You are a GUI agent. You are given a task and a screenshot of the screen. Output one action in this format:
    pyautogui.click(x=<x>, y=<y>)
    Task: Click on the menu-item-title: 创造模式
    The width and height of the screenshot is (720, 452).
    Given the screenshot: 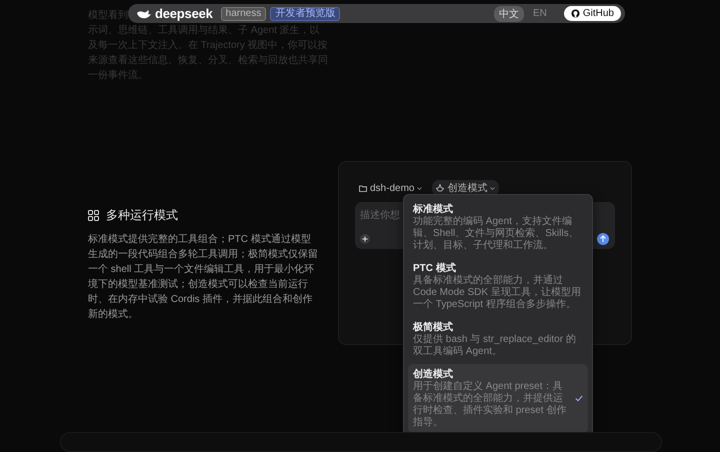 What is the action you would take?
    pyautogui.click(x=433, y=374)
    